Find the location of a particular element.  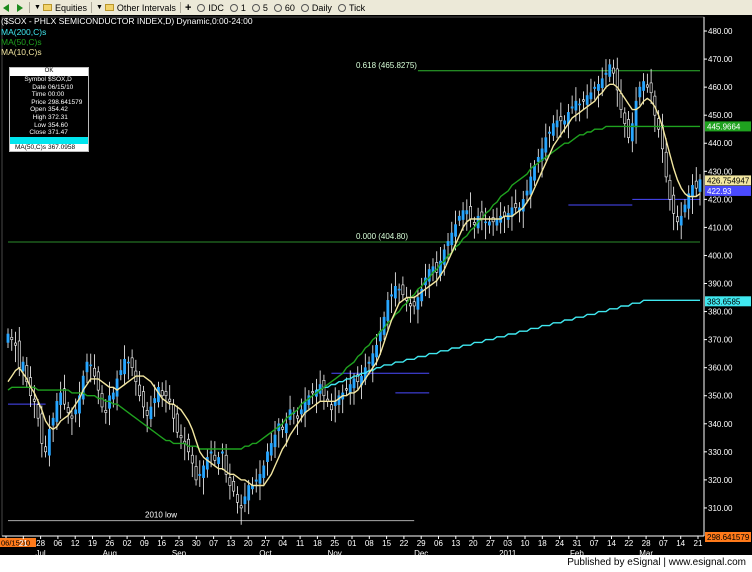

back-button is located at coordinates (7, 7).